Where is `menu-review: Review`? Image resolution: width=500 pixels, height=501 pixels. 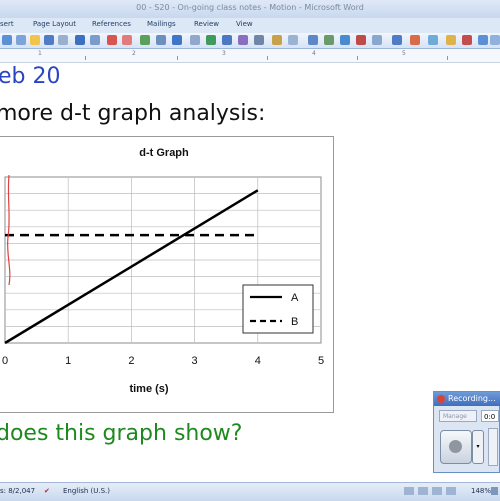 menu-review: Review is located at coordinates (206, 24).